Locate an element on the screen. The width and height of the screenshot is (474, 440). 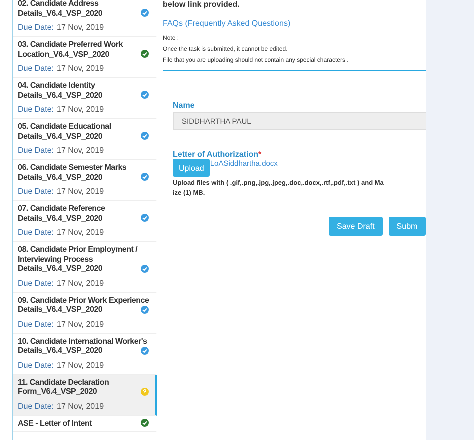
task-item: 03. Candidate Preferred Work Location_V6.4_VSP_2020 Due Date: 17 Nov, 2019 is located at coordinates (85, 57).